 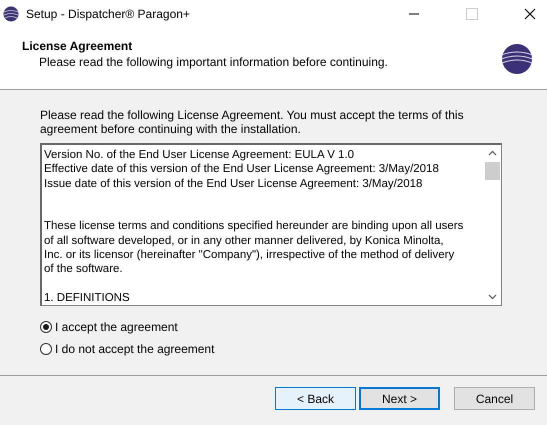 I want to click on wizard-button: Next >, so click(x=399, y=398).